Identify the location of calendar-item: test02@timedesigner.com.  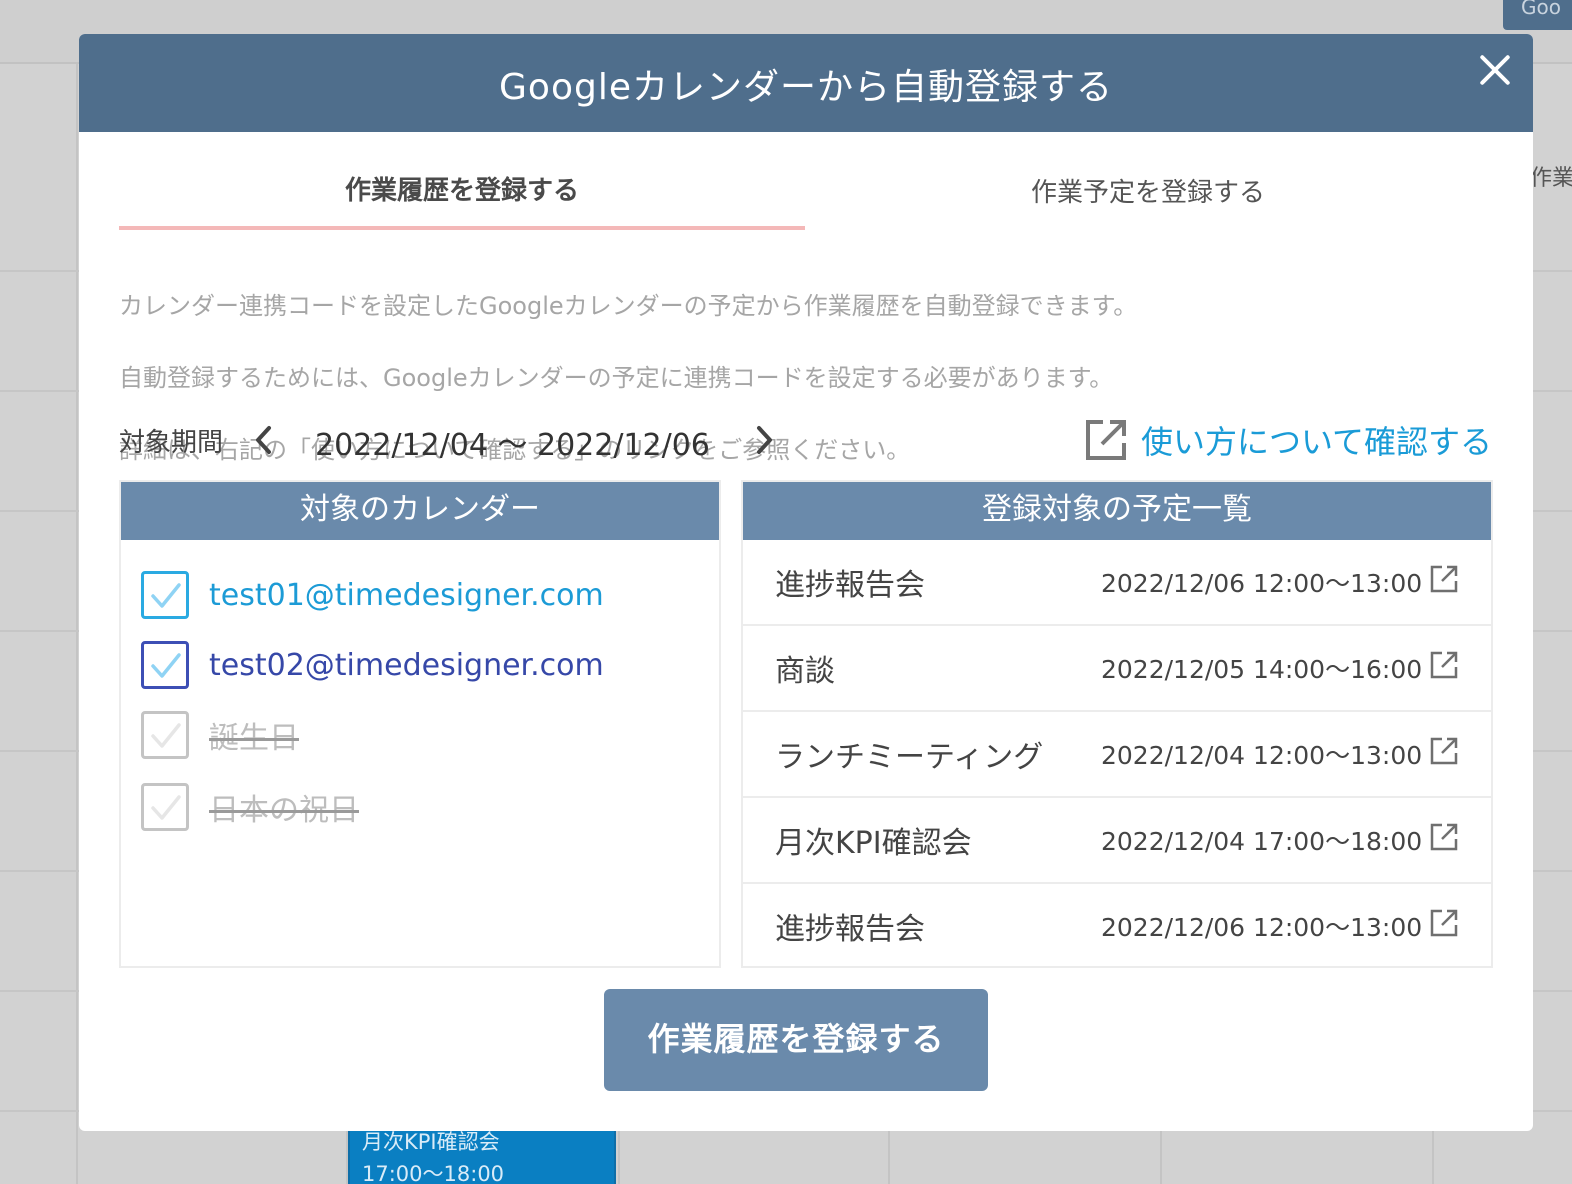
(372, 665).